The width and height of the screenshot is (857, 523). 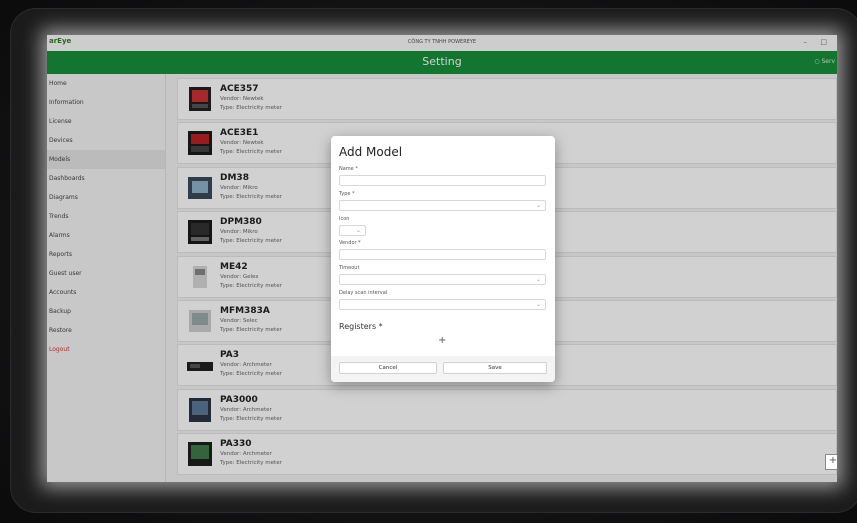 I want to click on vendor-input, so click(x=442, y=254).